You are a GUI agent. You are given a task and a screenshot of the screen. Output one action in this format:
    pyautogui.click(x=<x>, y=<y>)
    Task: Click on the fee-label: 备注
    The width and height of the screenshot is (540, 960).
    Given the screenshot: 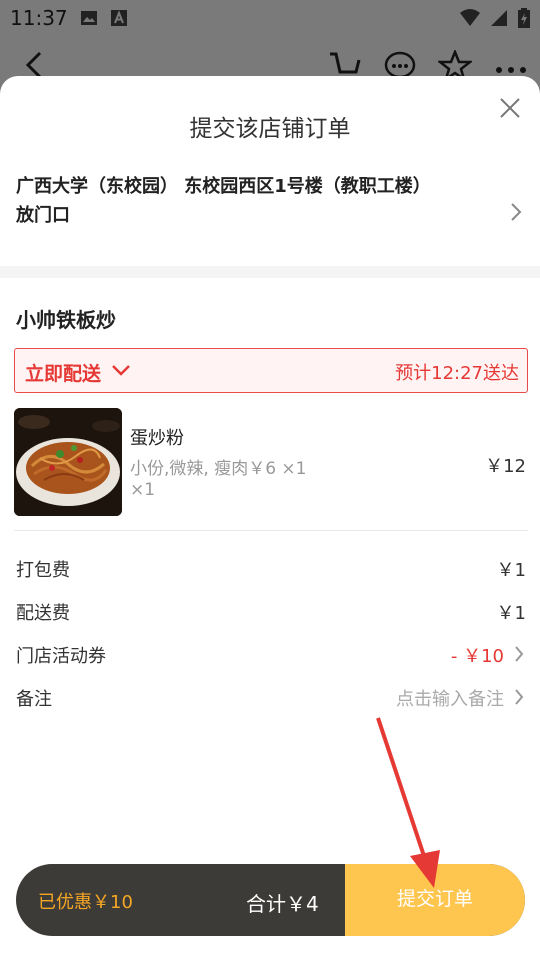 What is the action you would take?
    pyautogui.click(x=34, y=699)
    